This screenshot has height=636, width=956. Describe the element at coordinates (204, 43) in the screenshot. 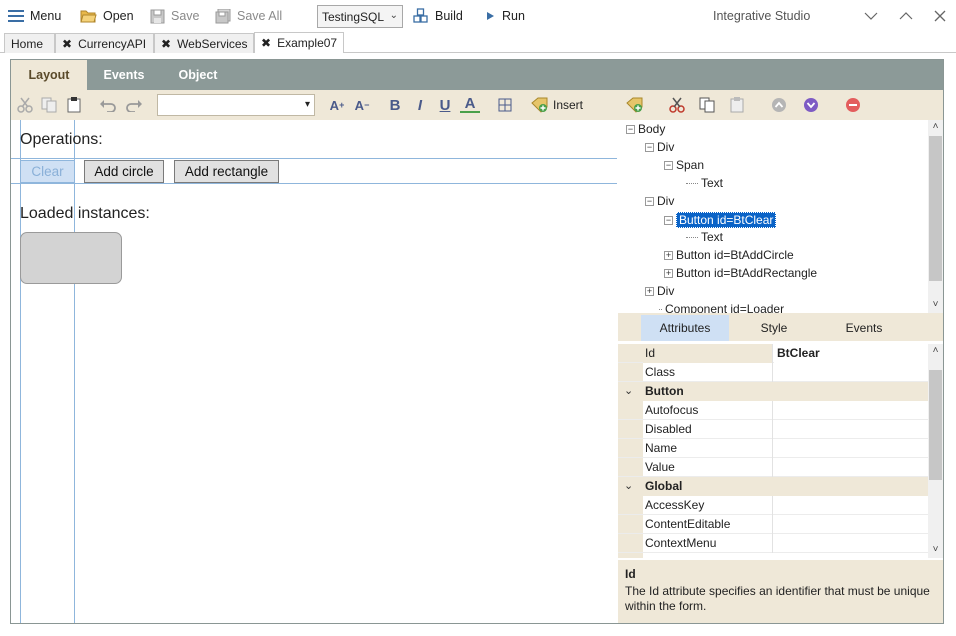

I see `tab-webservices: ✖ WebServices` at that location.